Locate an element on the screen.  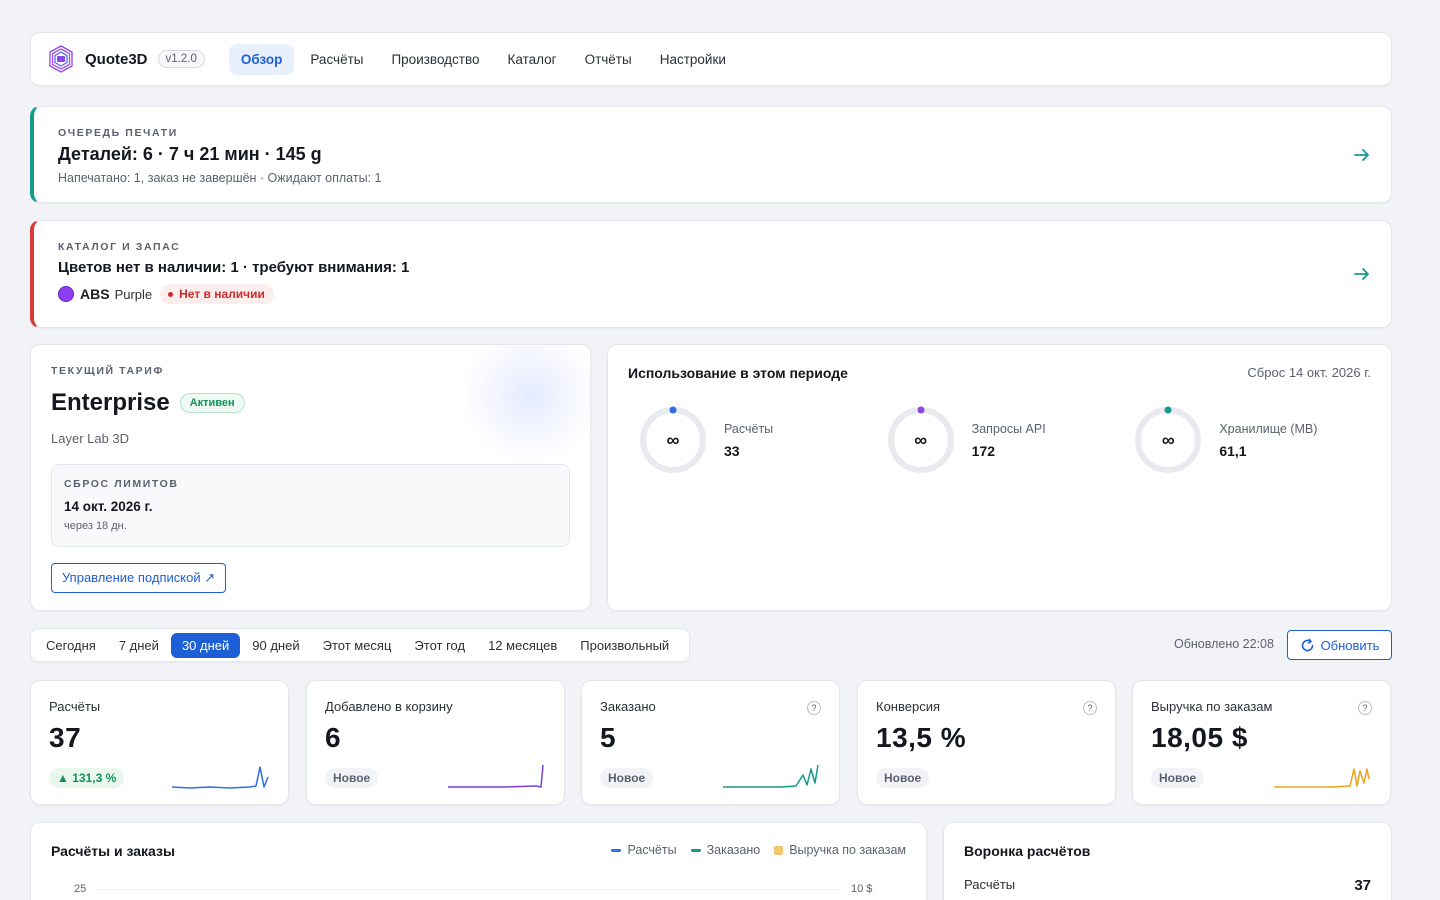
plan-name: Enterprise is located at coordinates (110, 402).